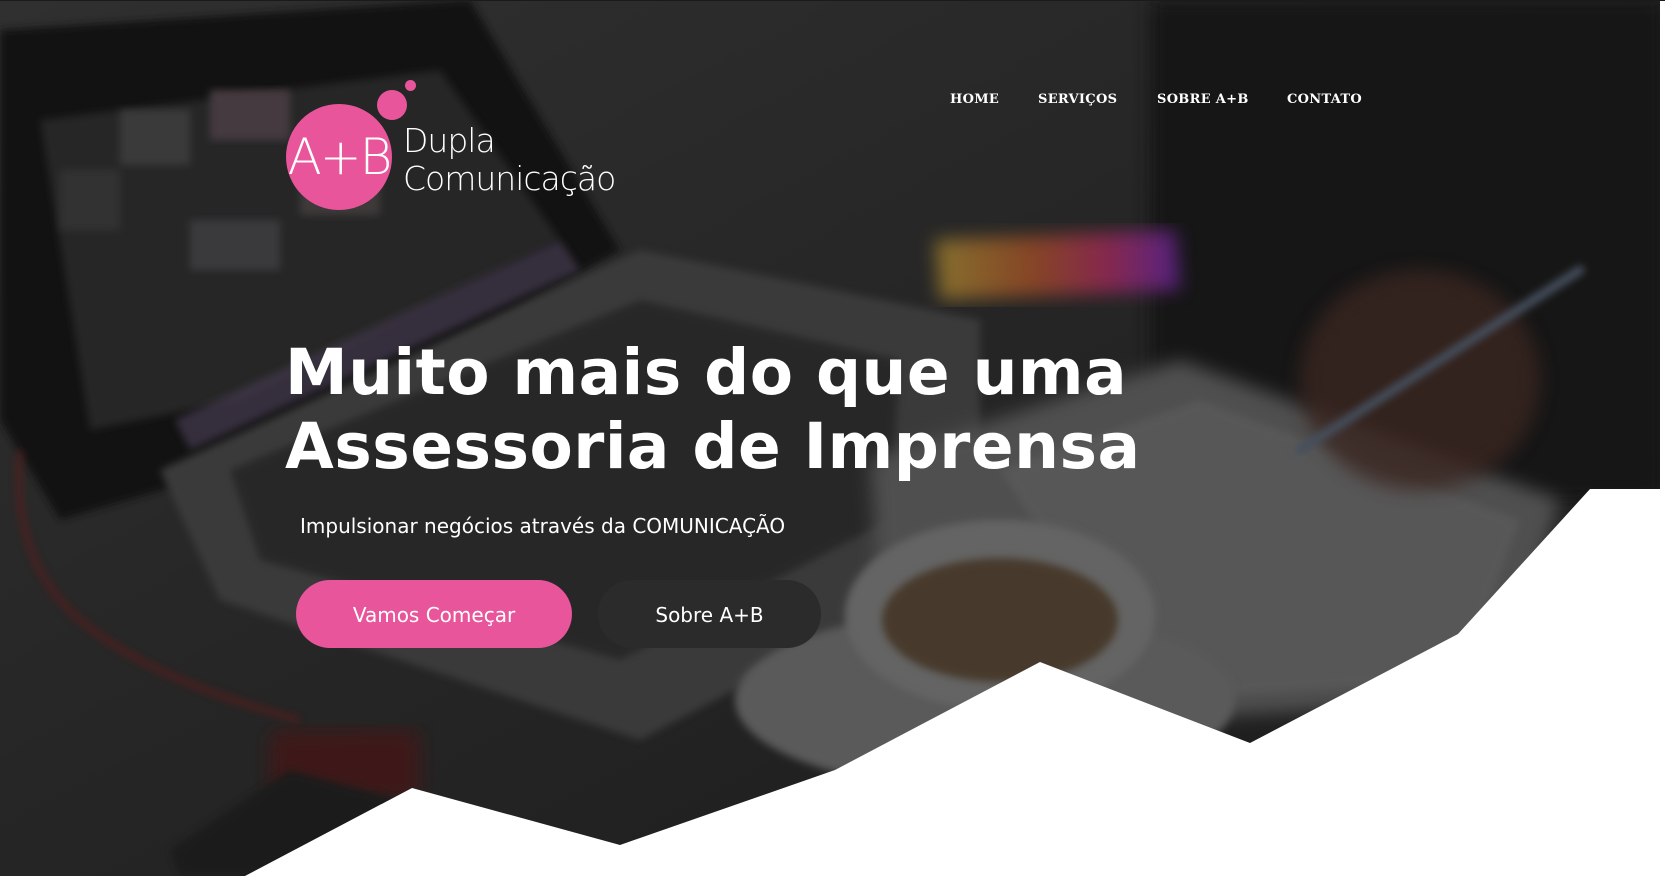 The height and width of the screenshot is (876, 1665). Describe the element at coordinates (713, 446) in the screenshot. I see `hero-headline-line-2: Assessoria de Imprensa` at that location.